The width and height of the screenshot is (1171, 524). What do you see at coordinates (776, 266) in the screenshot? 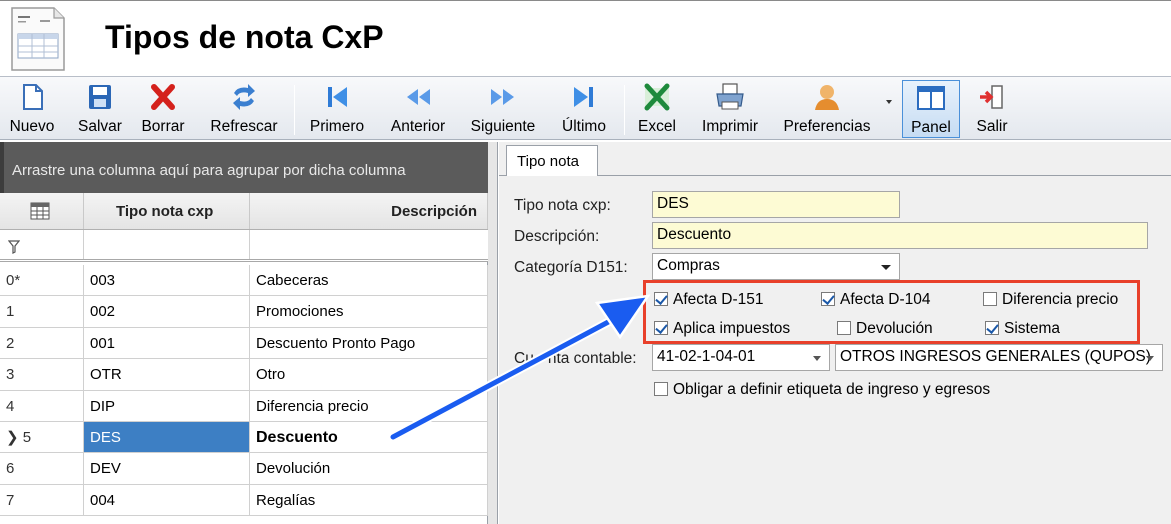
I see `categoria-select: Compras` at bounding box center [776, 266].